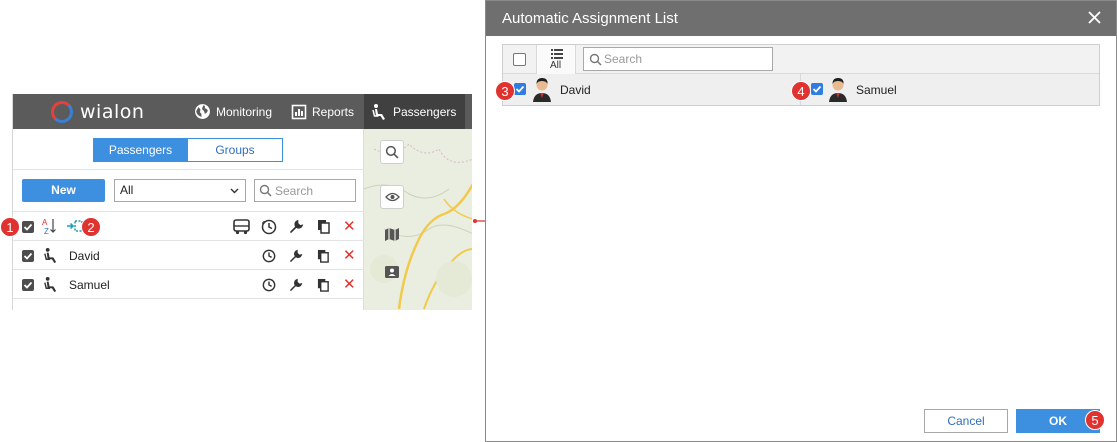 This screenshot has width=1117, height=442. What do you see at coordinates (556, 65) in the screenshot?
I see `show-all-label: All` at bounding box center [556, 65].